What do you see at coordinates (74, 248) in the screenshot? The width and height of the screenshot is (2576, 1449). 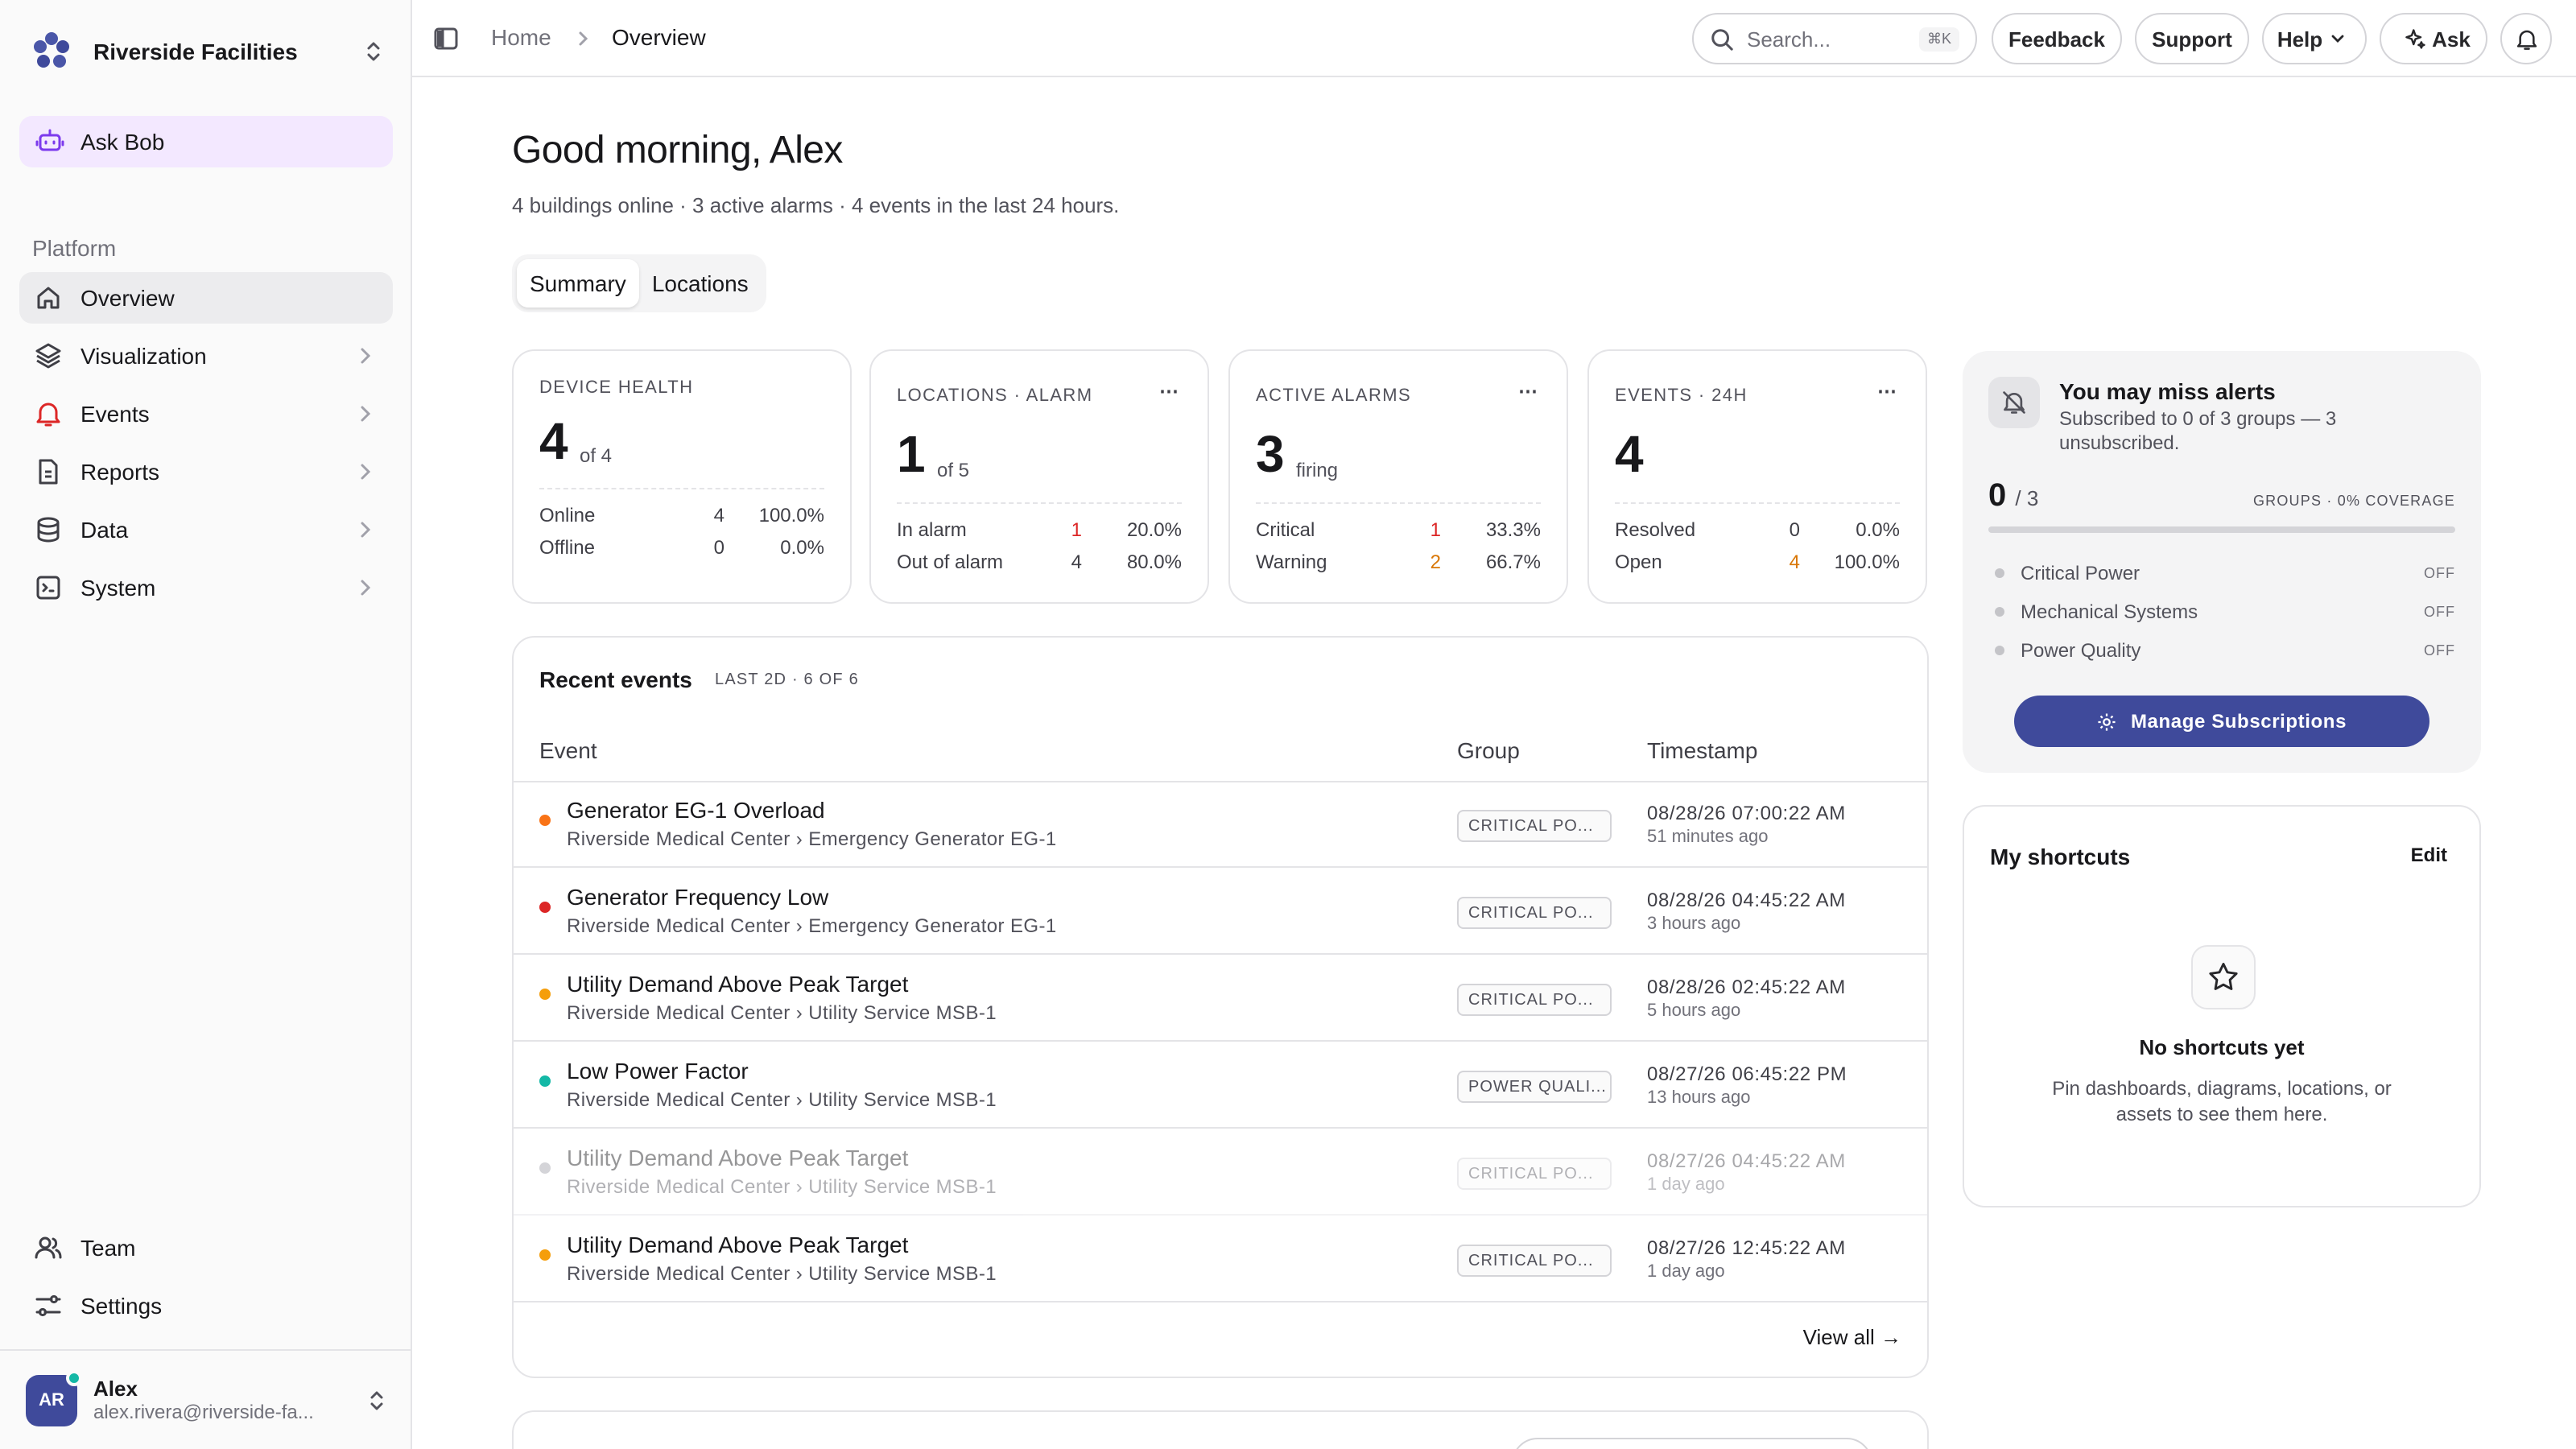 I see `platform-section-label: Platform` at bounding box center [74, 248].